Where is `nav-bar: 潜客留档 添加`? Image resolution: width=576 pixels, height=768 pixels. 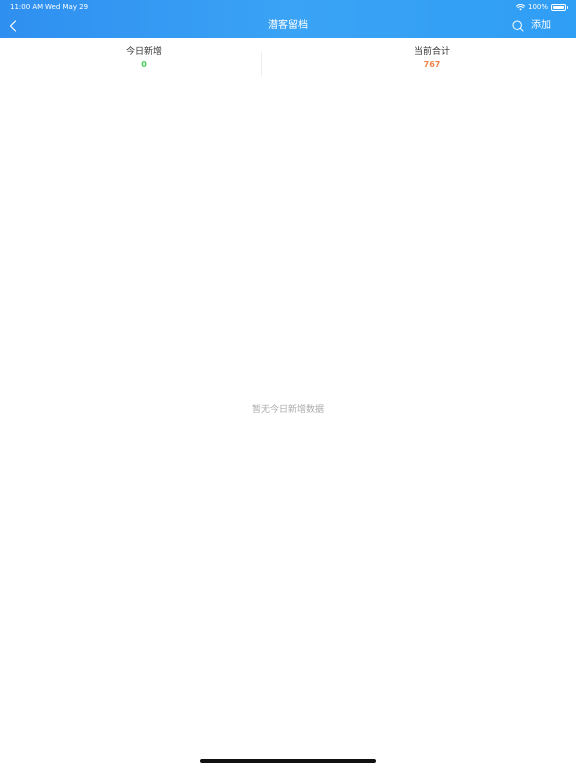 nav-bar: 潜客留档 添加 is located at coordinates (288, 26).